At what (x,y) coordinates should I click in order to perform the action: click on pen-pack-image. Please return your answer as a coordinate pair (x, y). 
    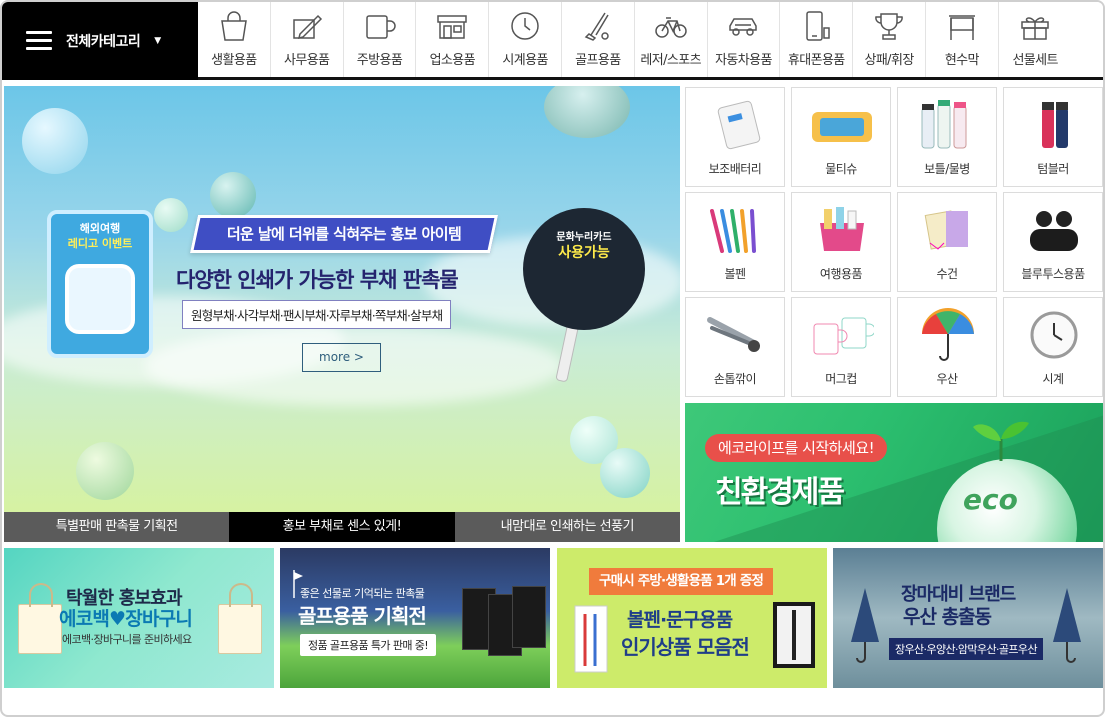
    Looking at the image, I should click on (591, 639).